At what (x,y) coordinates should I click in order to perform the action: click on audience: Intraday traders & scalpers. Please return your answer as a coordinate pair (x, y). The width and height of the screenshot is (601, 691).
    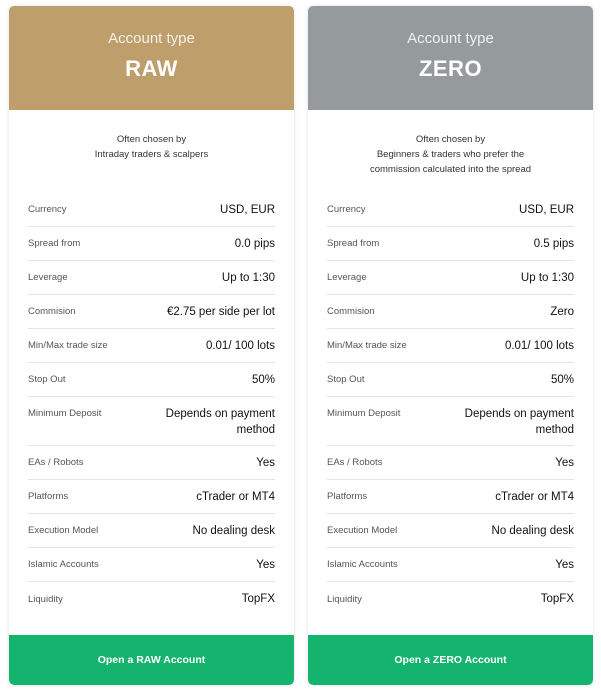
    Looking at the image, I should click on (151, 154).